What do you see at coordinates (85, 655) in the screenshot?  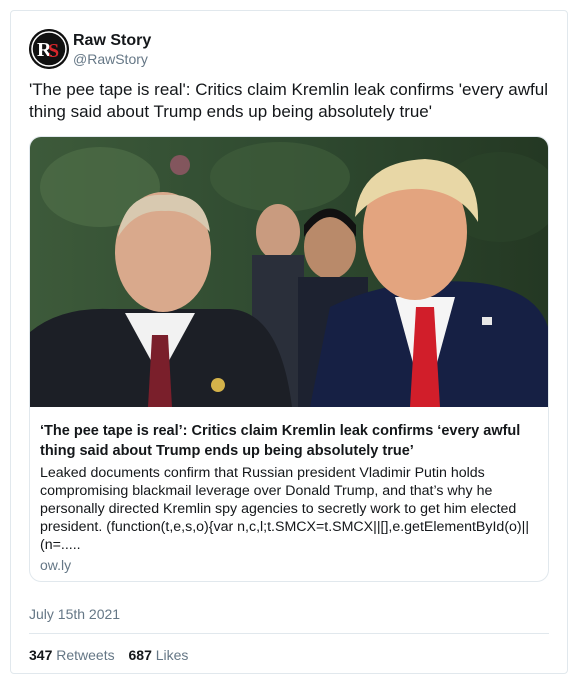 I see `retweets-label: Retweets` at bounding box center [85, 655].